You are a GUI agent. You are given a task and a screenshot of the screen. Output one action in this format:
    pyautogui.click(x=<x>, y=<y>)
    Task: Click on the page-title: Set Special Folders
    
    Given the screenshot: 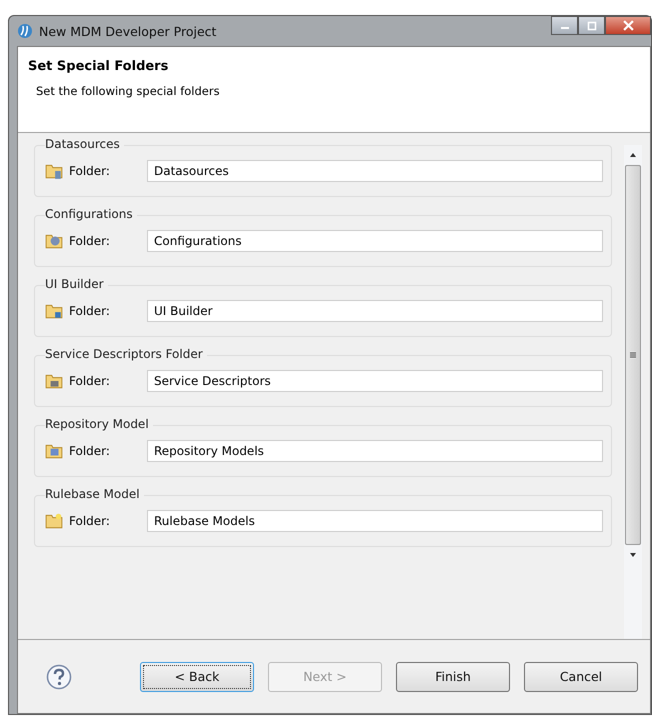 What is the action you would take?
    pyautogui.click(x=99, y=66)
    